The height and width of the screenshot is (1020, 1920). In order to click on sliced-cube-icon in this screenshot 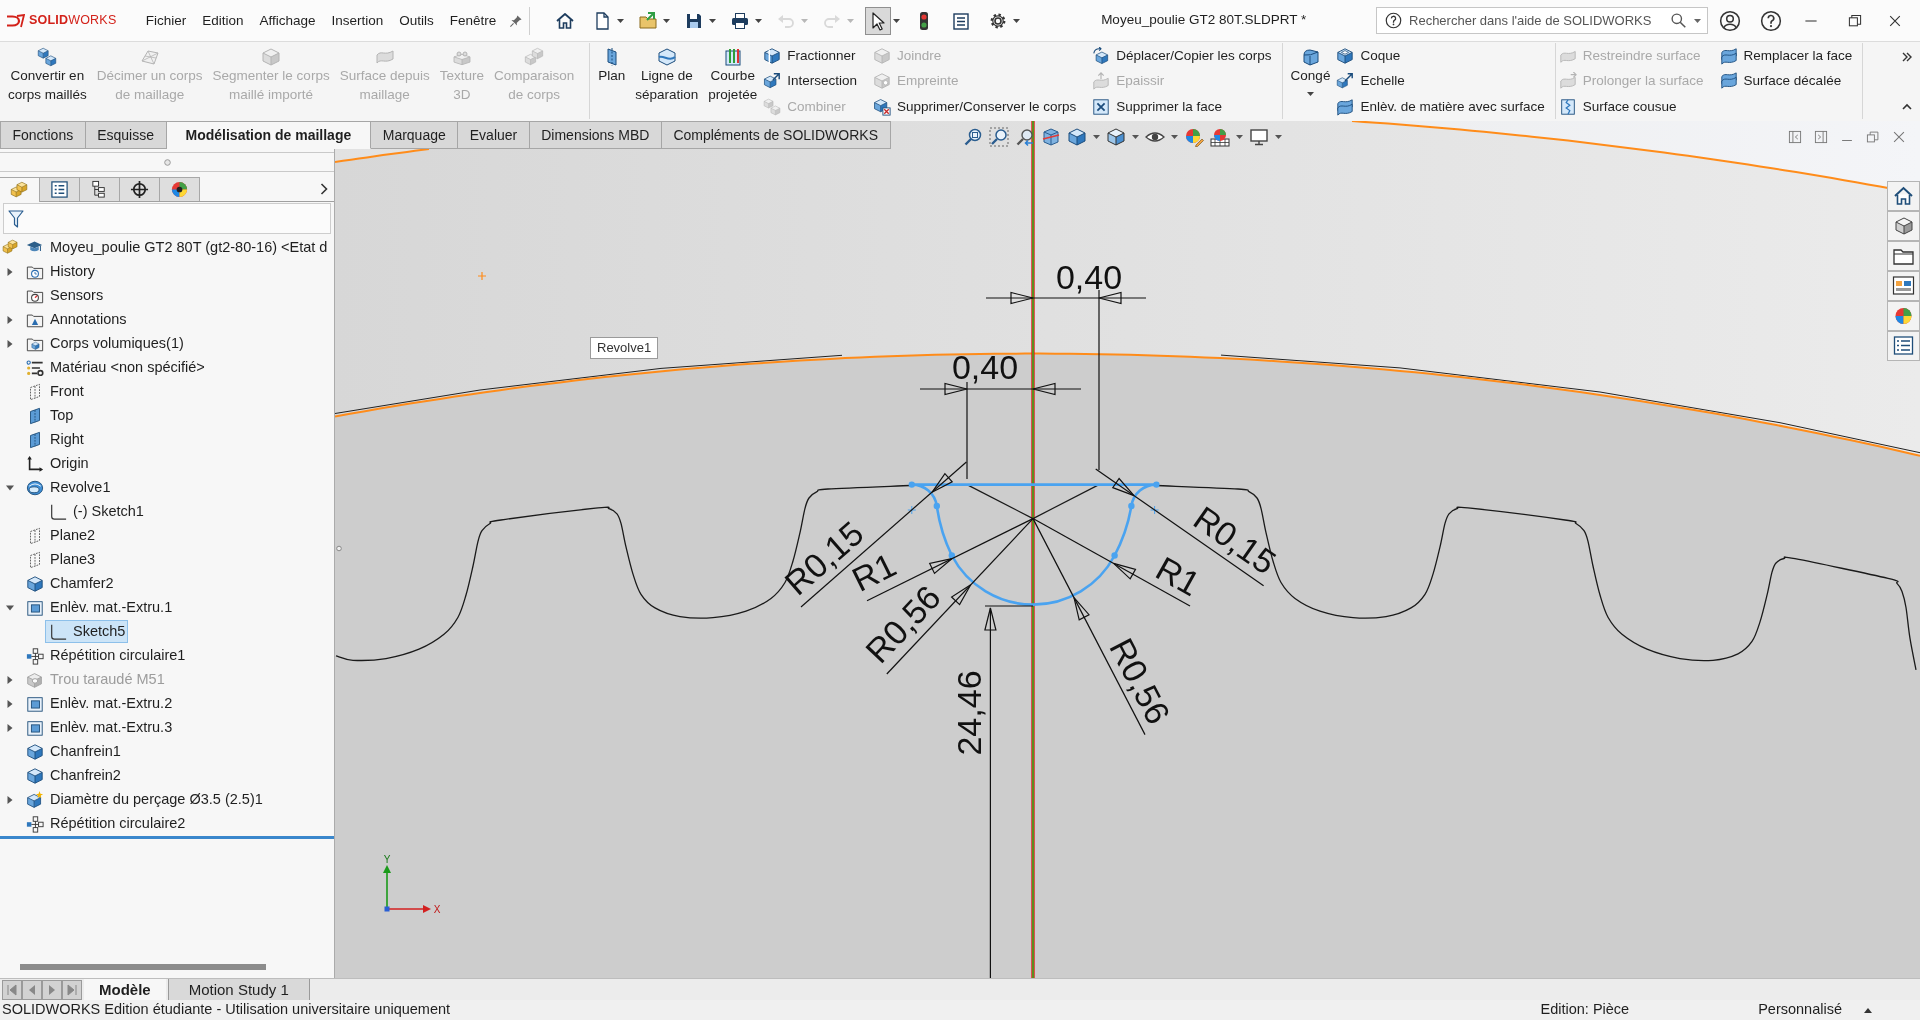, I will do `click(1051, 137)`.